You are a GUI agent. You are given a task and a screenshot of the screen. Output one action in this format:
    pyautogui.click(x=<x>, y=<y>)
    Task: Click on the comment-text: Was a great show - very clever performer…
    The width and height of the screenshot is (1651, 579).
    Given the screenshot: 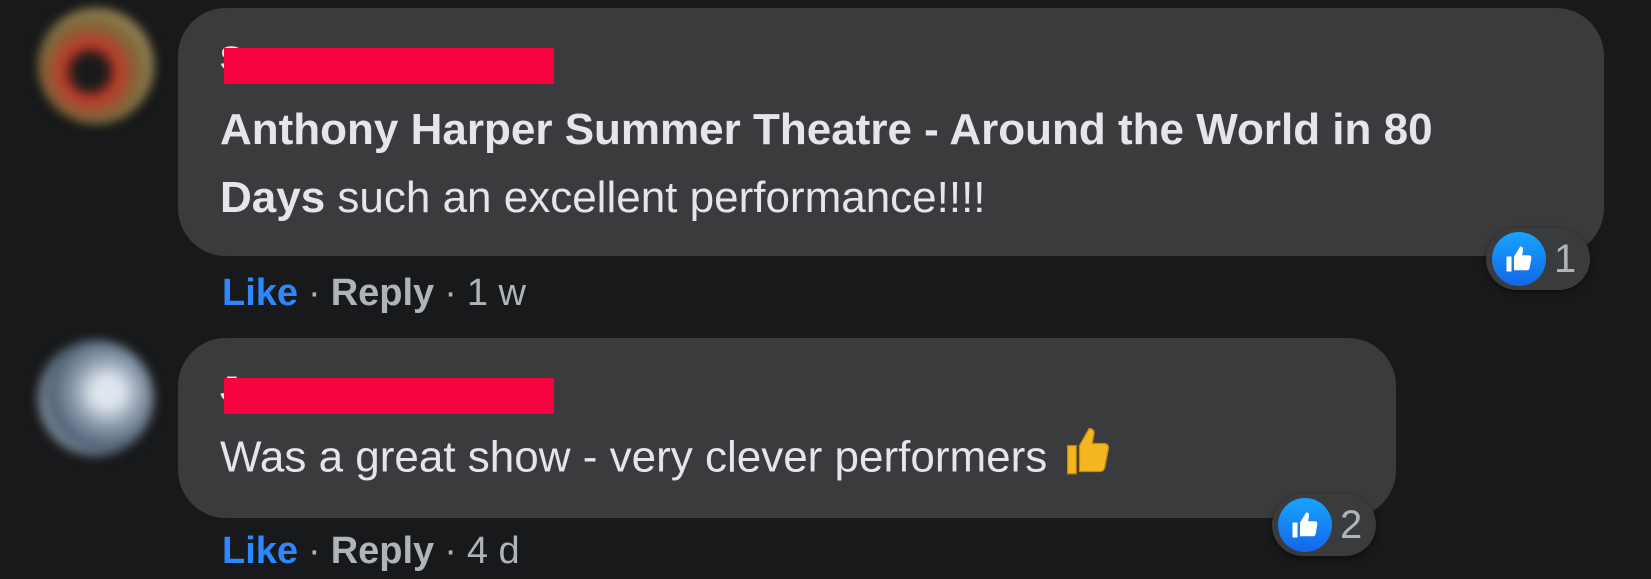 What is the action you would take?
    pyautogui.click(x=666, y=460)
    